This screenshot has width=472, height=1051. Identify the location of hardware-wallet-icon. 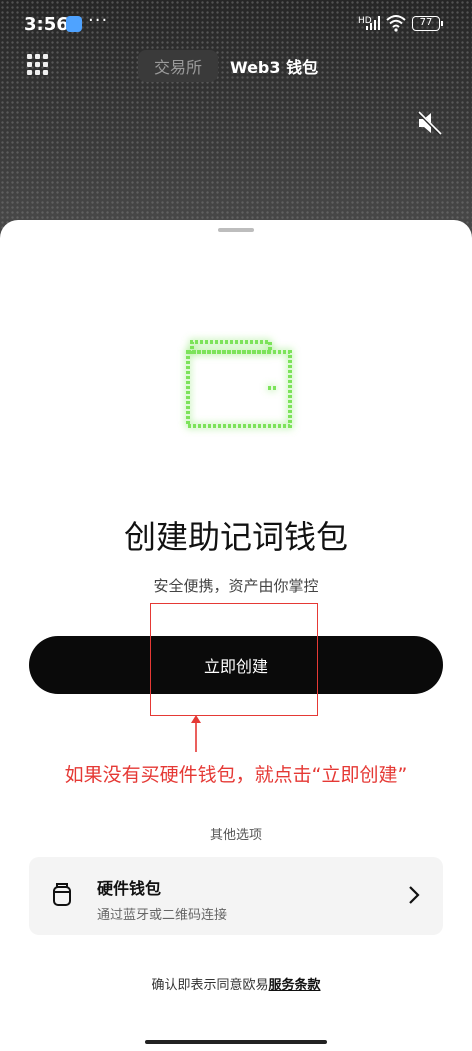
(62, 894).